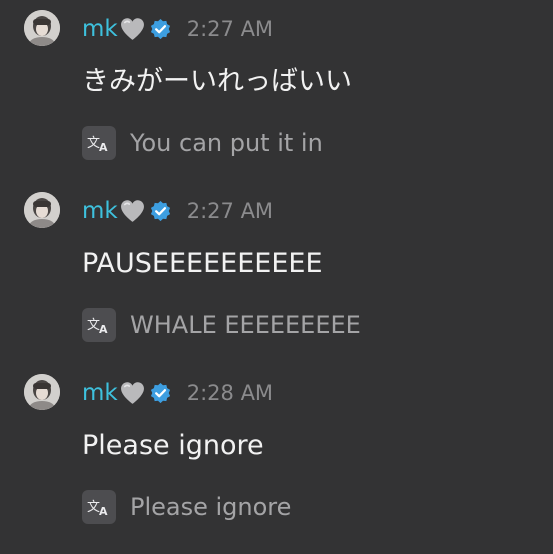 This screenshot has width=553, height=554. I want to click on translation-row: 文 A You can put it in, so click(202, 143).